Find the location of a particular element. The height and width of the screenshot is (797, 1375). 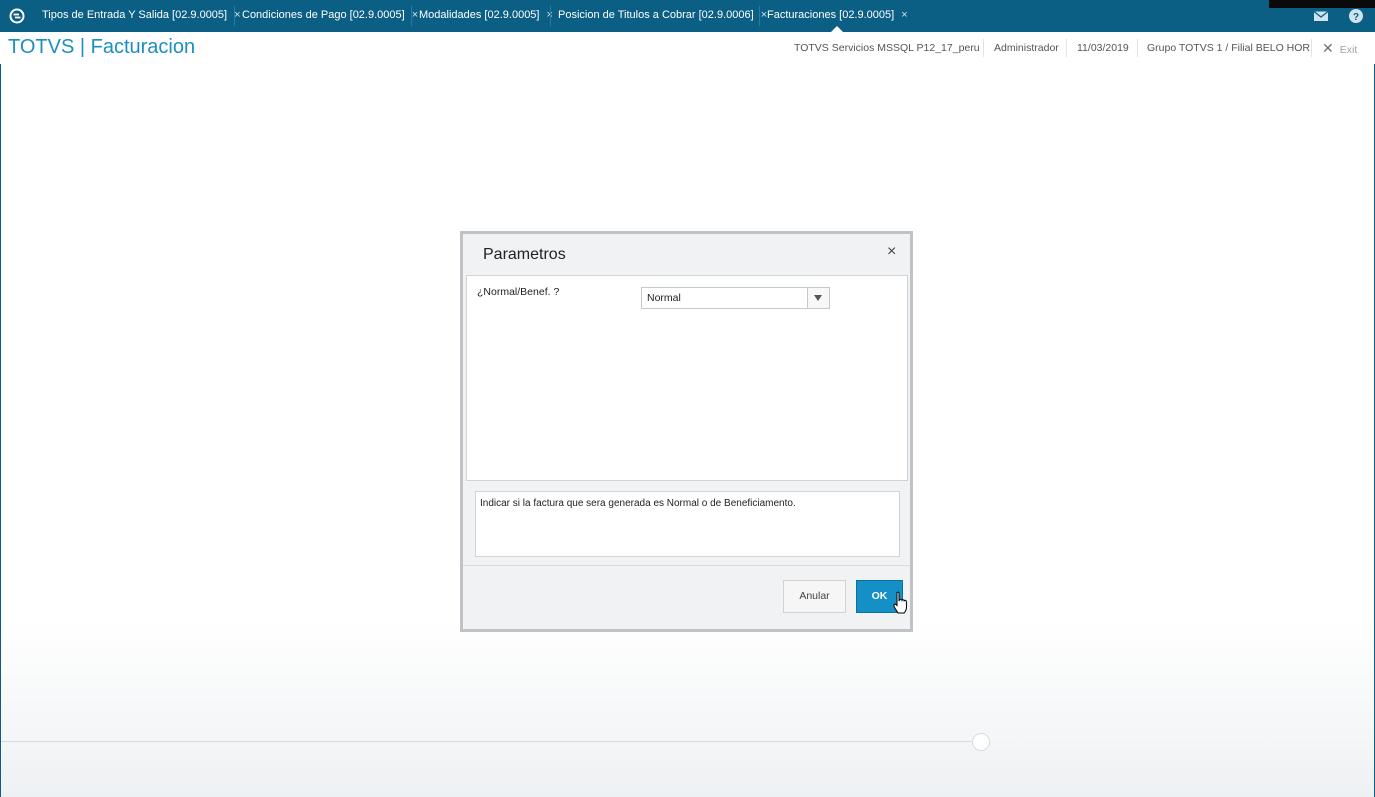

user-info: Administrador is located at coordinates (1026, 48).